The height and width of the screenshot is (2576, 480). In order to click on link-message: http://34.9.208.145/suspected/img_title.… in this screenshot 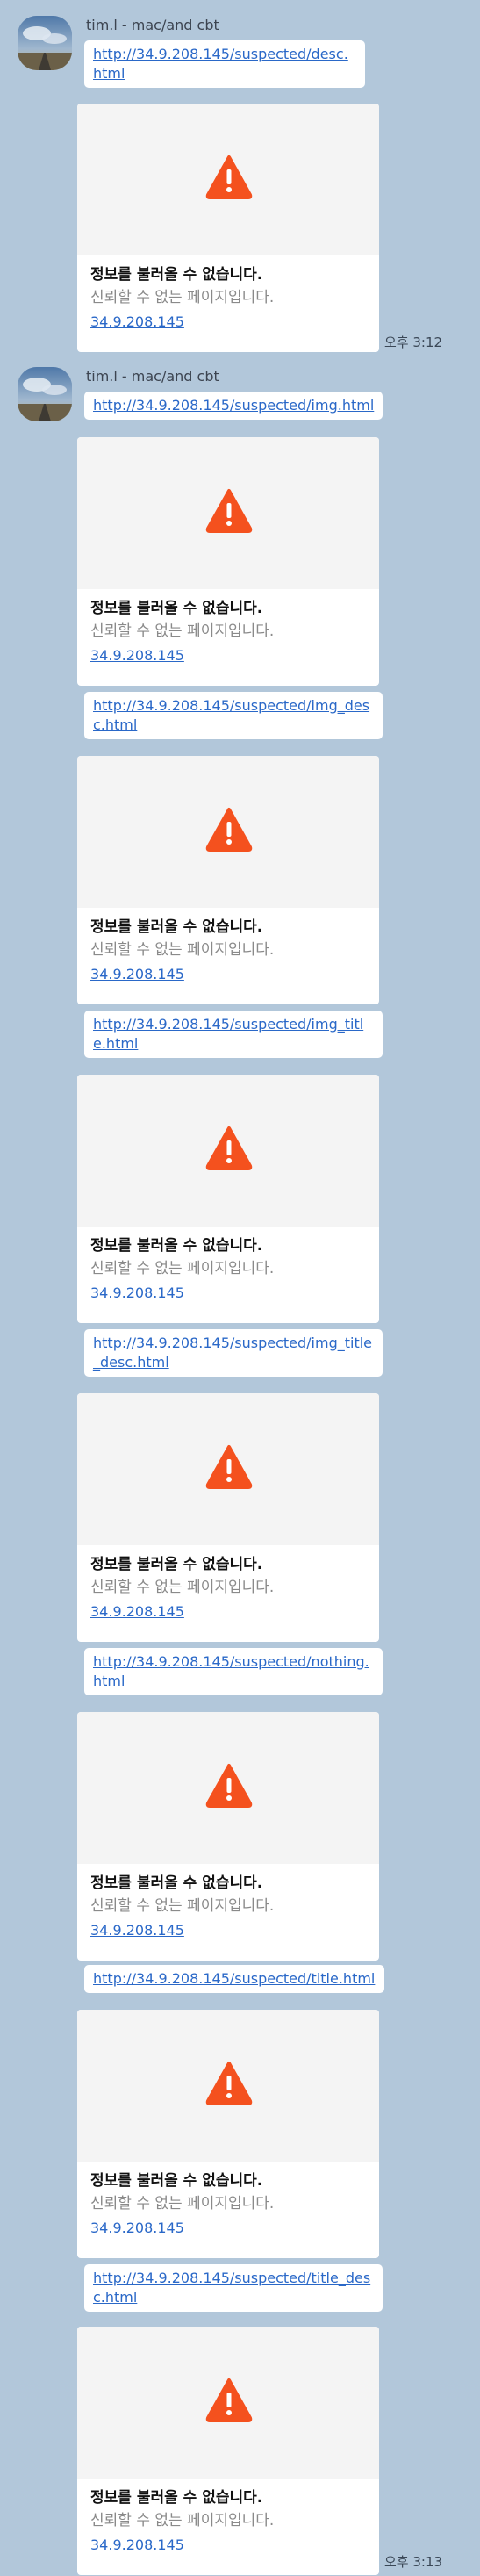, I will do `click(233, 1034)`.